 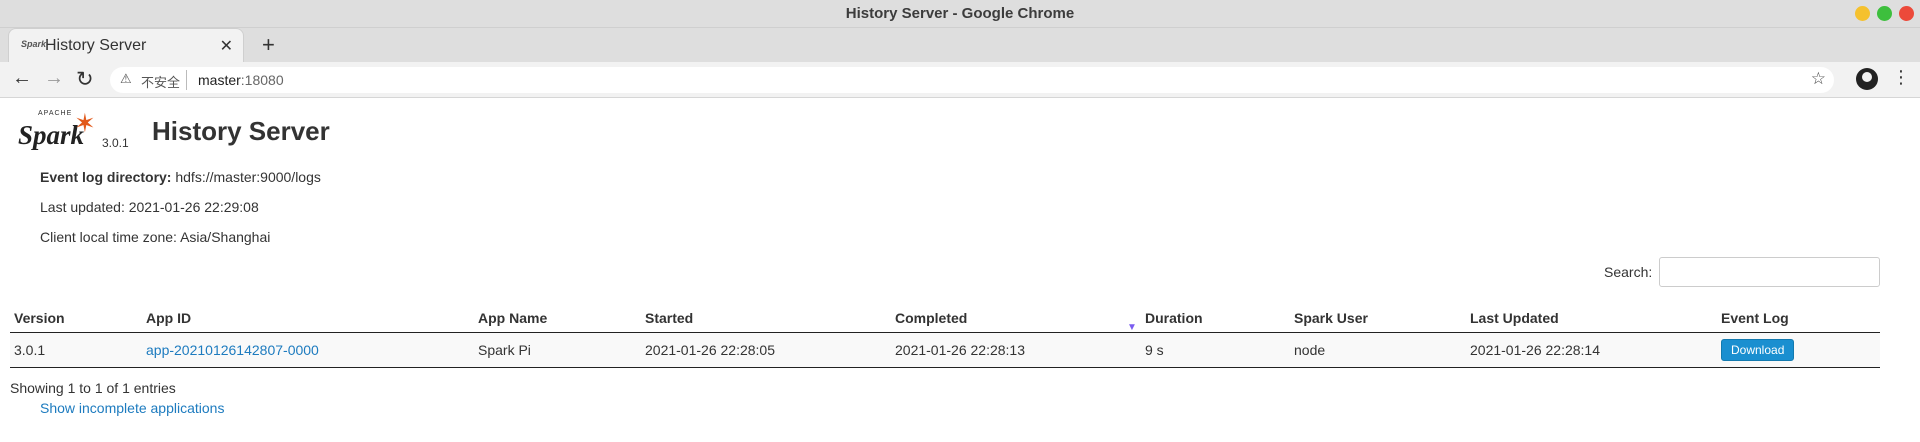 What do you see at coordinates (268, 45) in the screenshot?
I see `new-tab-icon: +` at bounding box center [268, 45].